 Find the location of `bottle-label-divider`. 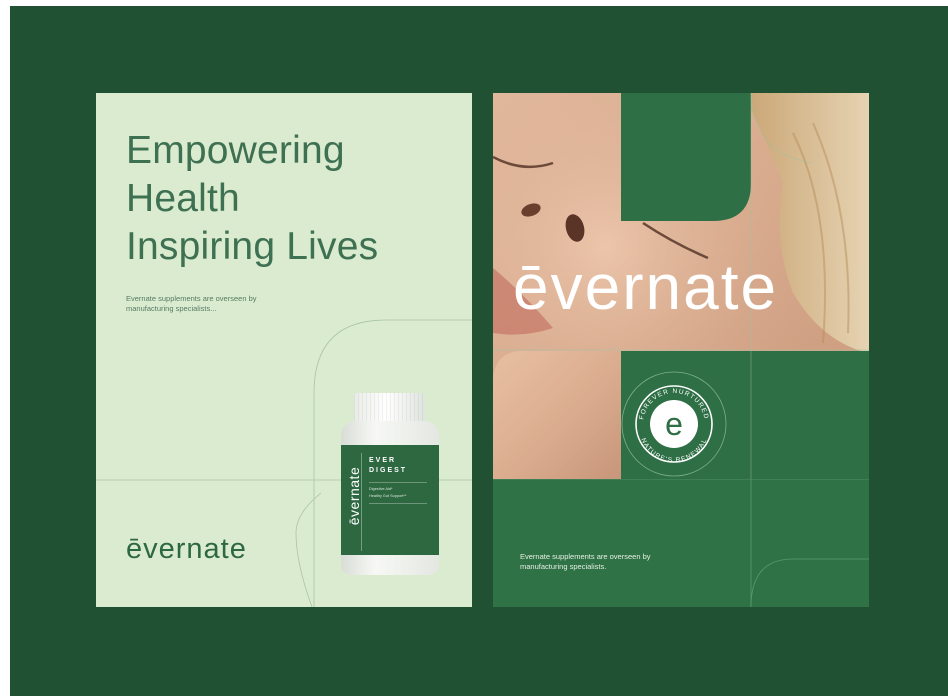

bottle-label-divider is located at coordinates (361, 502).